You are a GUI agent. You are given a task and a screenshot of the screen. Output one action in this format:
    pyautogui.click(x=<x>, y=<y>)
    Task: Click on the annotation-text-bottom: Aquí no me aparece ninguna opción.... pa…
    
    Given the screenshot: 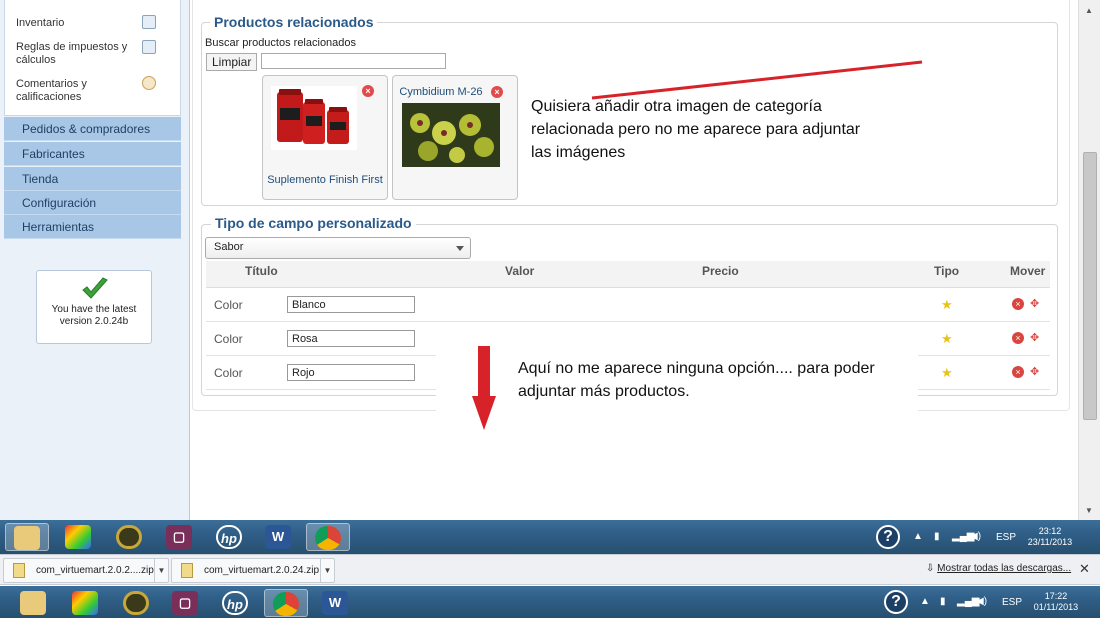 What is the action you would take?
    pyautogui.click(x=696, y=380)
    